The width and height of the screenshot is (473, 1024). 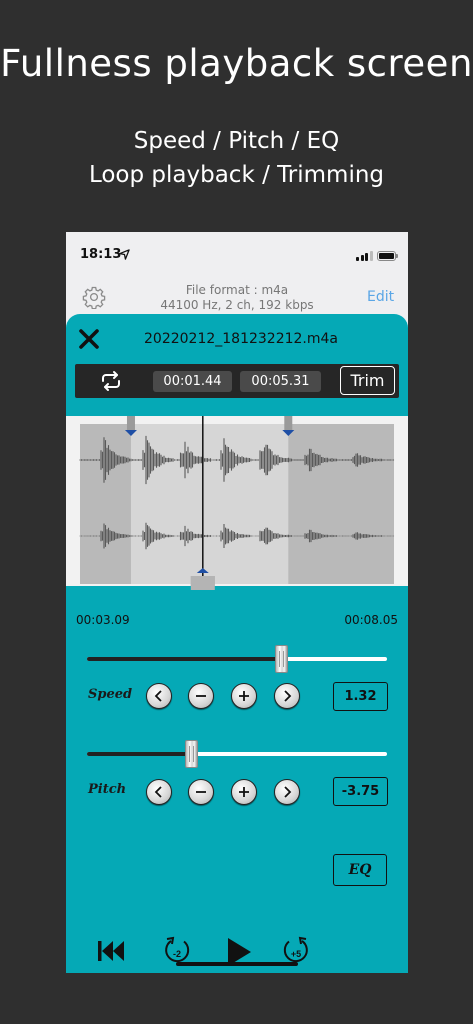 What do you see at coordinates (237, 290) in the screenshot?
I see `file-format-text: File format : m4a` at bounding box center [237, 290].